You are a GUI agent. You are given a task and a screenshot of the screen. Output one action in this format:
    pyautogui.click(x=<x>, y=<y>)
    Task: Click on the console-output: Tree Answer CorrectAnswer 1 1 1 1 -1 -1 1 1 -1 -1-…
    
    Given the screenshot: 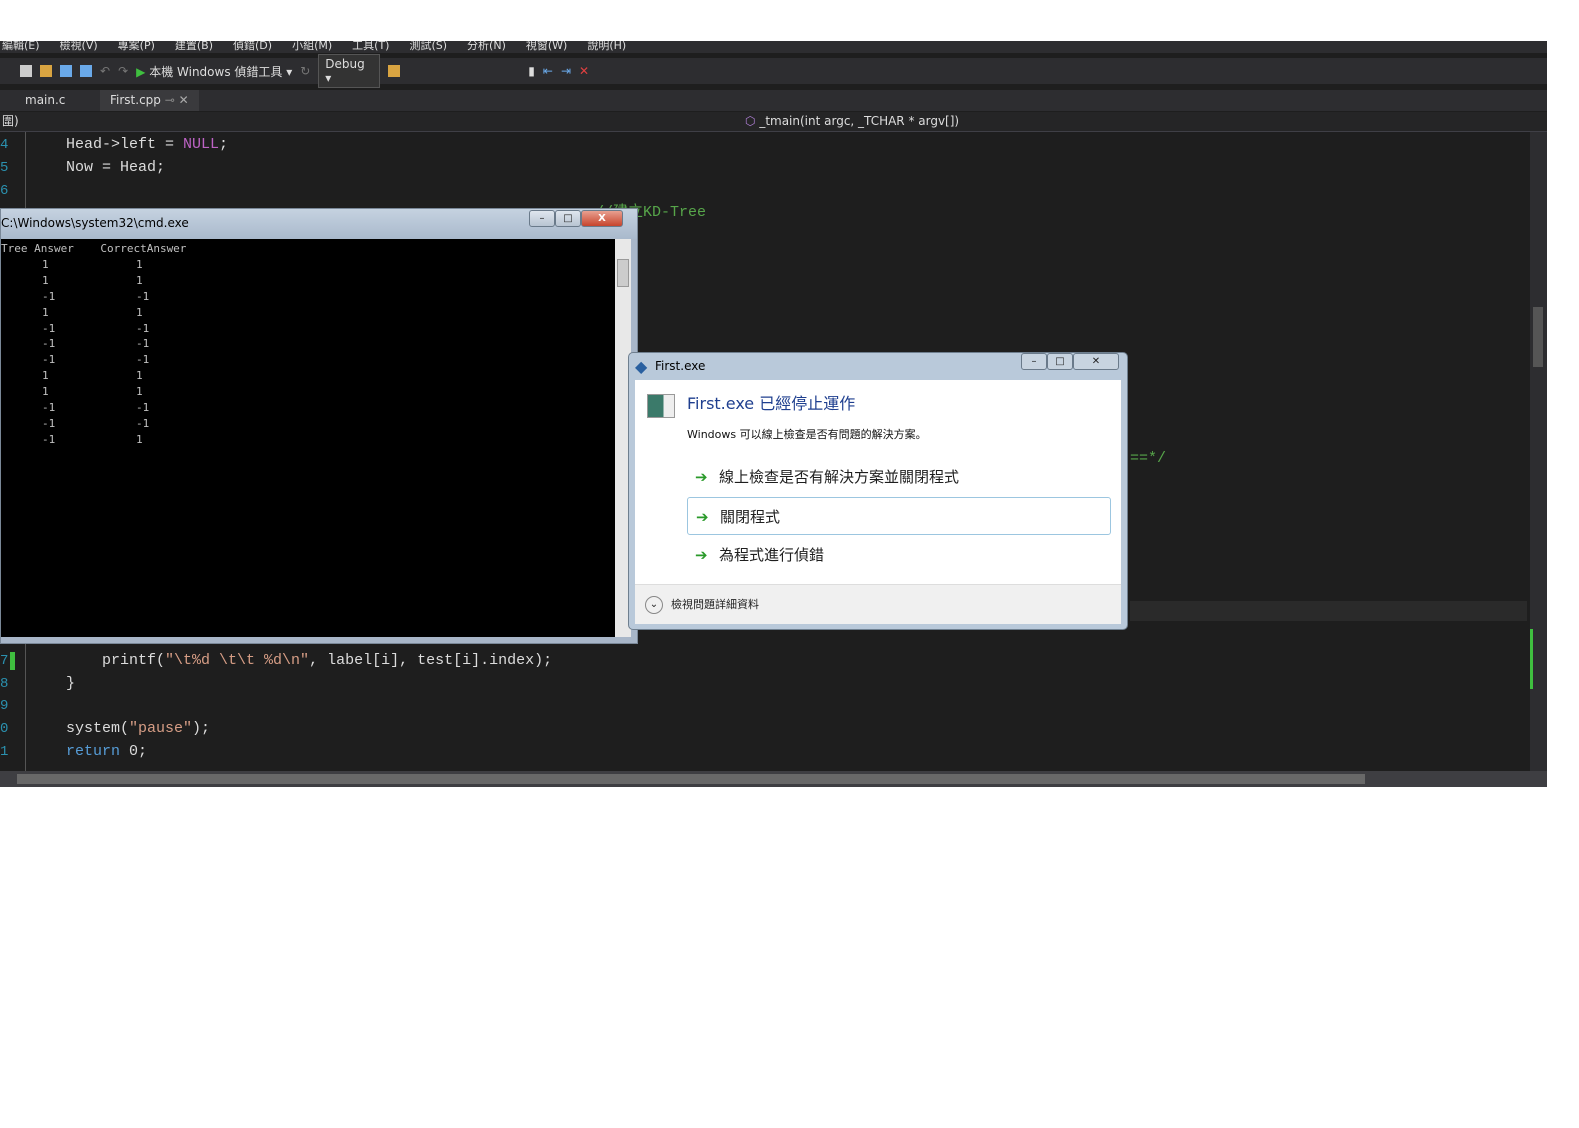 What is the action you would take?
    pyautogui.click(x=308, y=438)
    